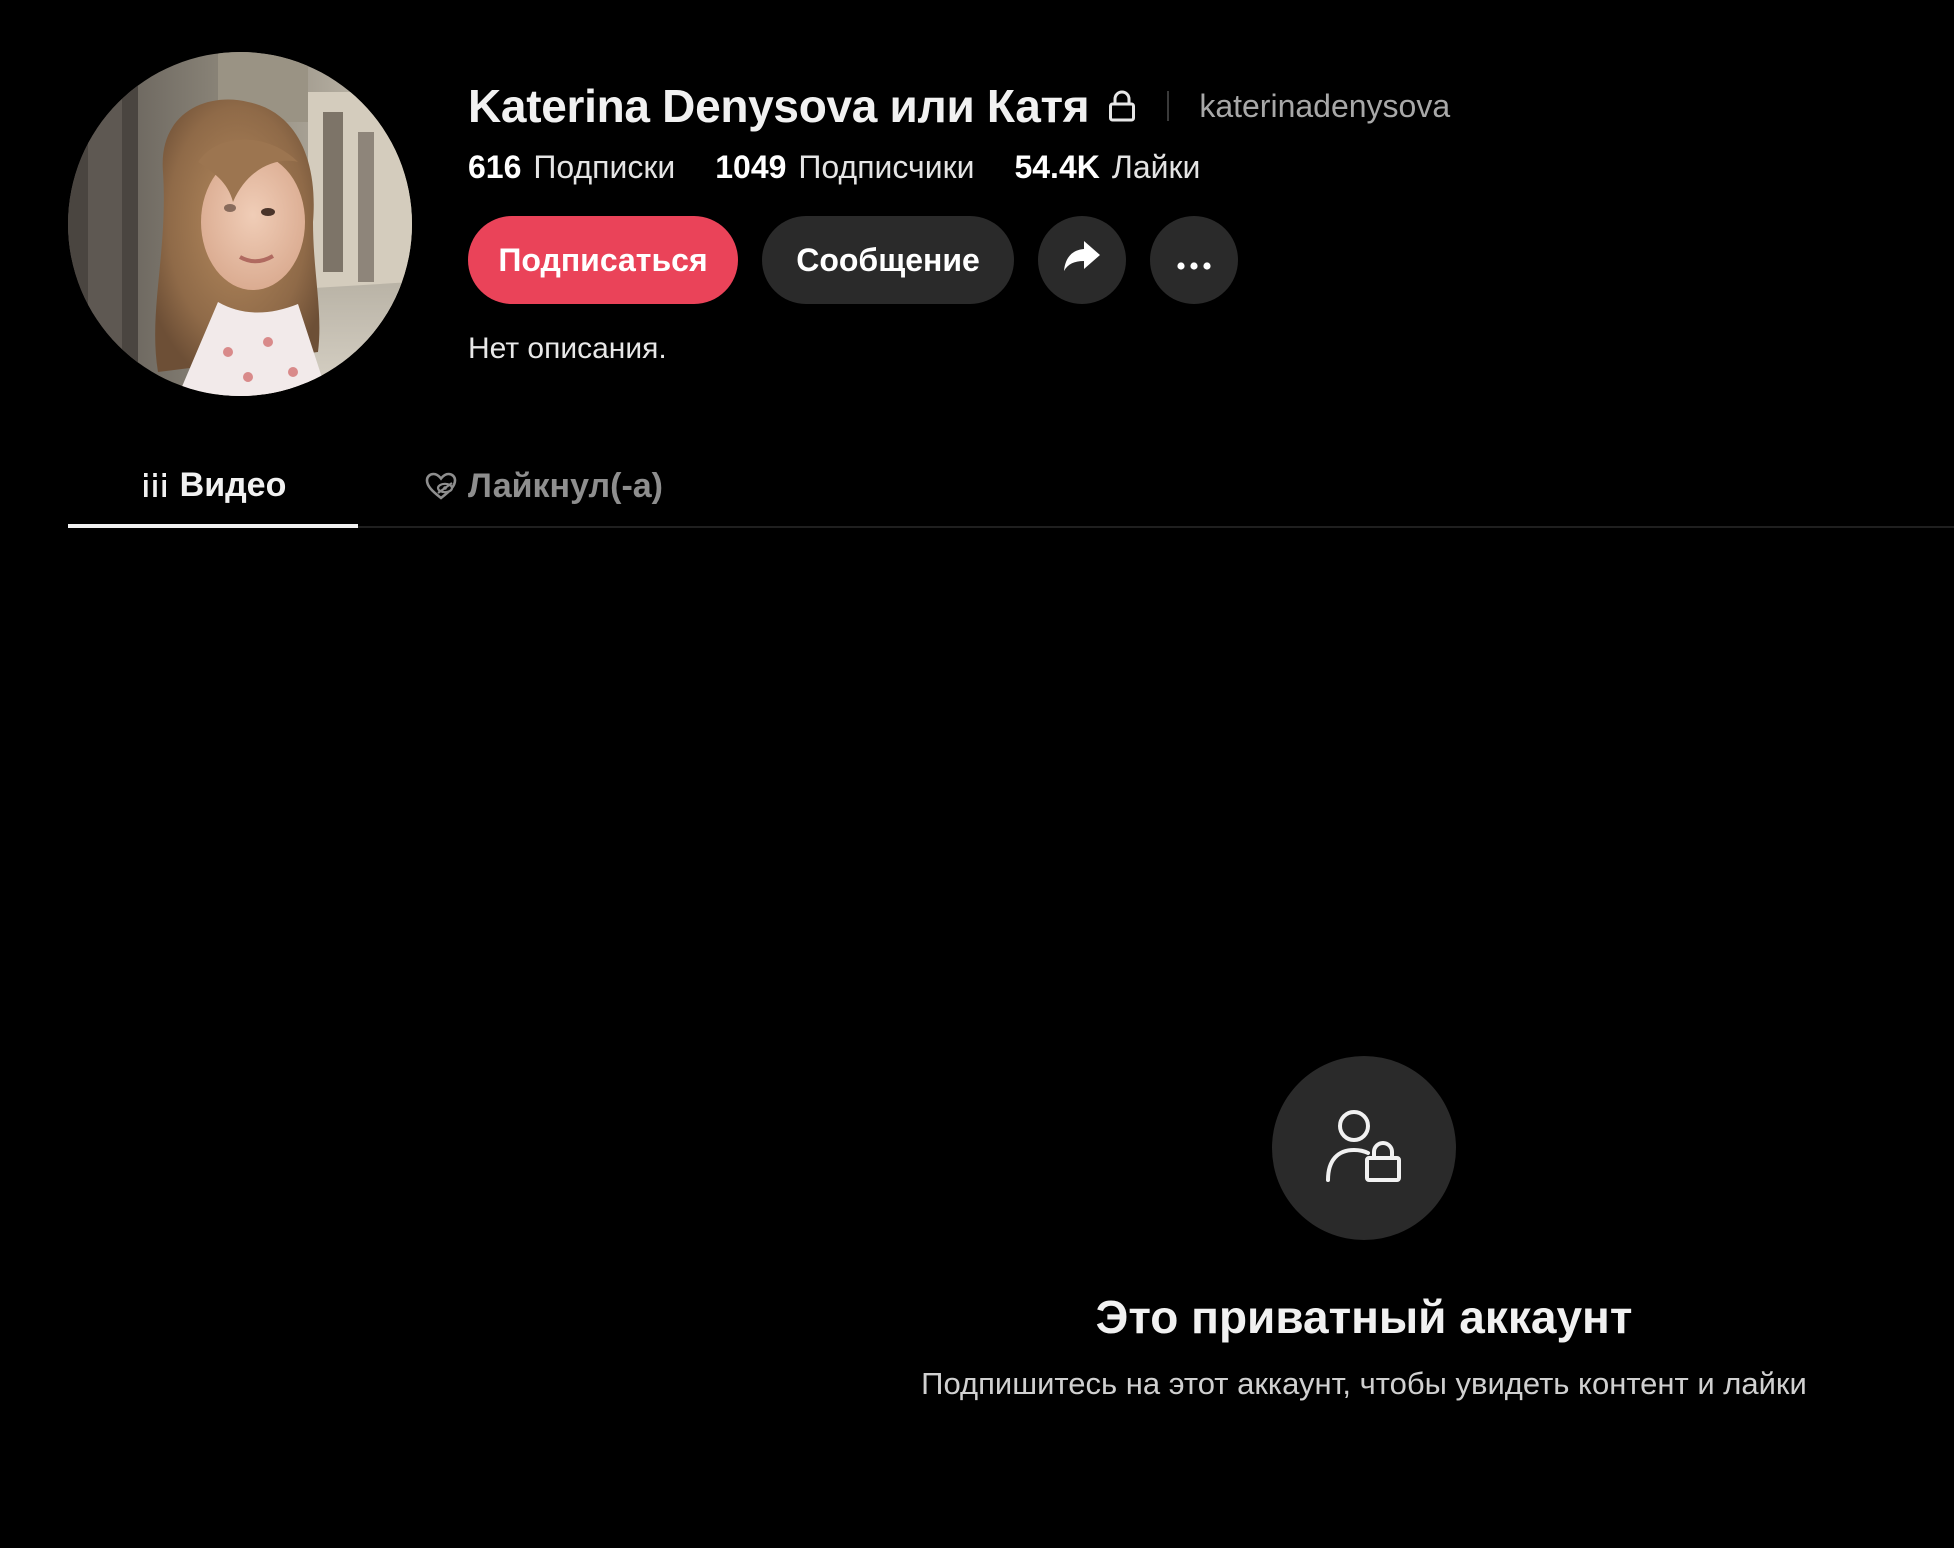  I want to click on name-separator, so click(1168, 106).